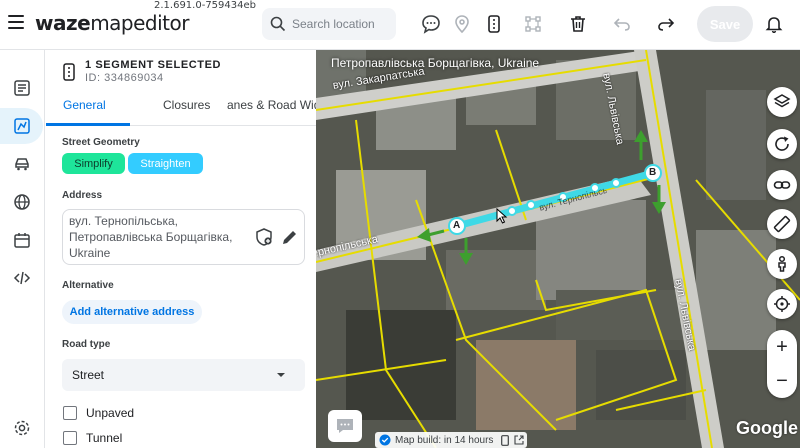 The image size is (800, 448). Describe the element at coordinates (462, 24) in the screenshot. I see `place-pin-icon` at that location.